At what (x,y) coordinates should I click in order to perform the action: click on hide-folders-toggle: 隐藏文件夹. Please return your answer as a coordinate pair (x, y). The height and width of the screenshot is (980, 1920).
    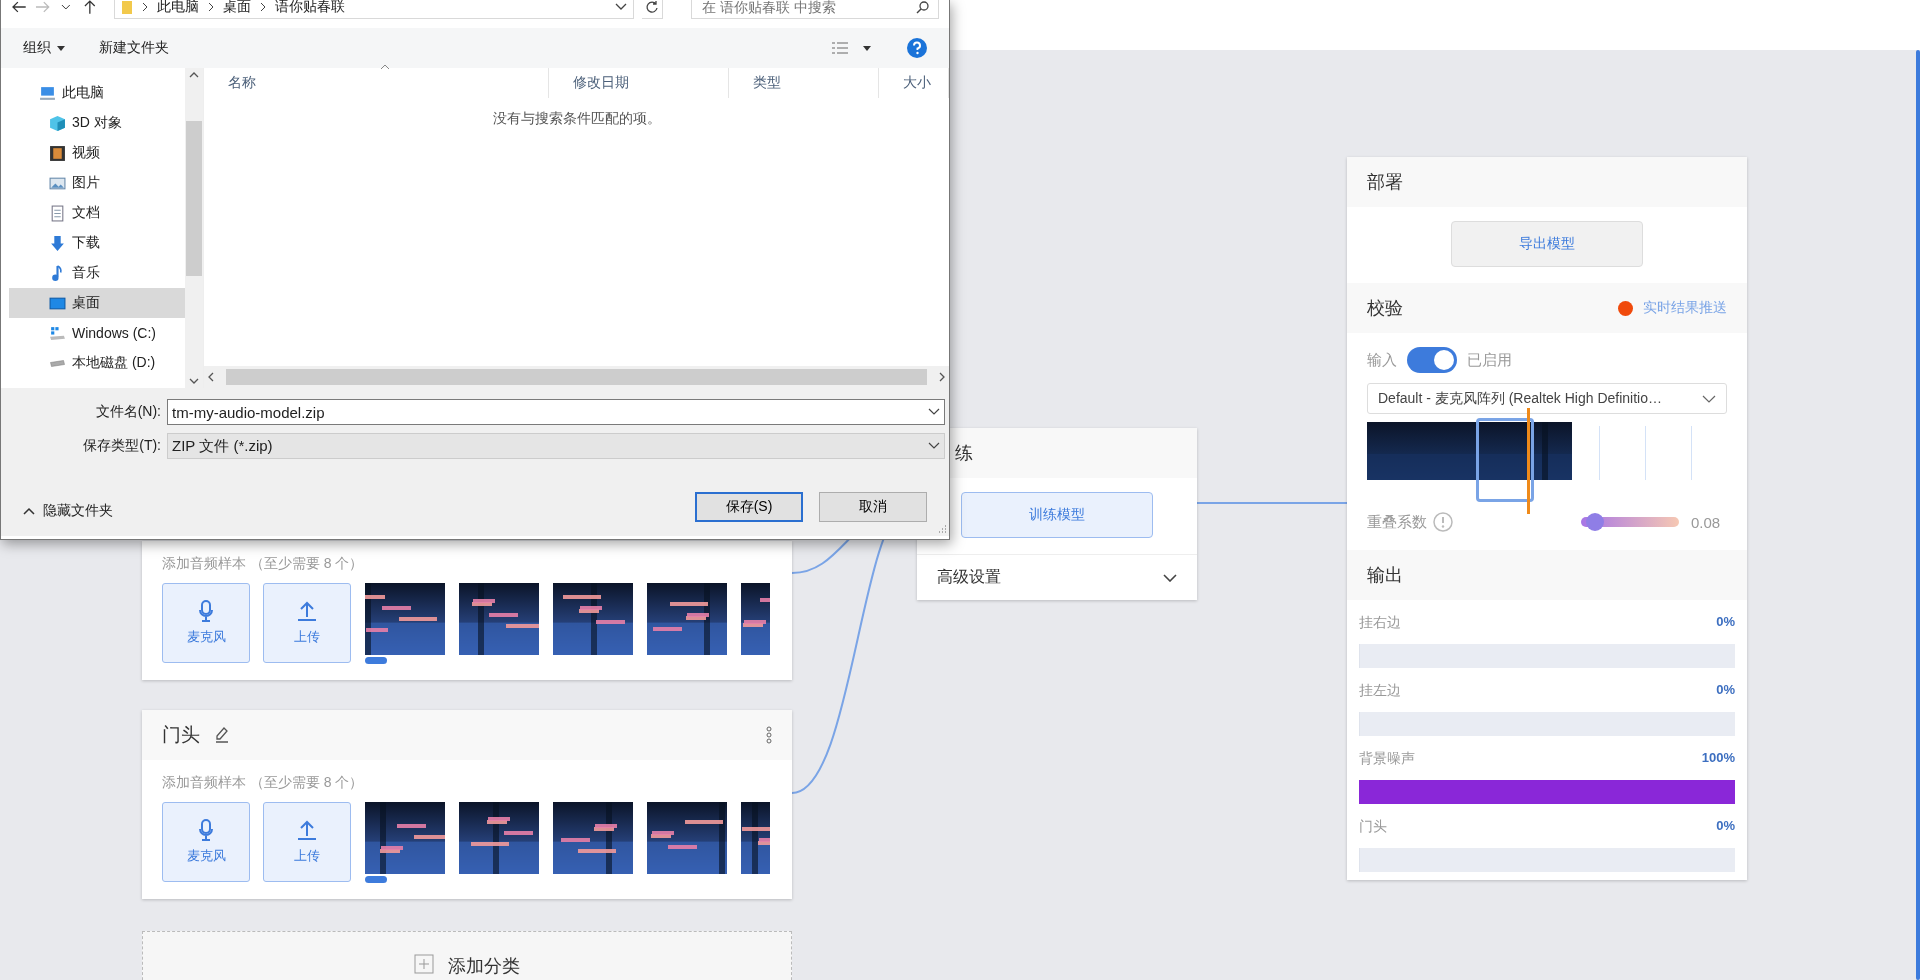
    Looking at the image, I should click on (68, 511).